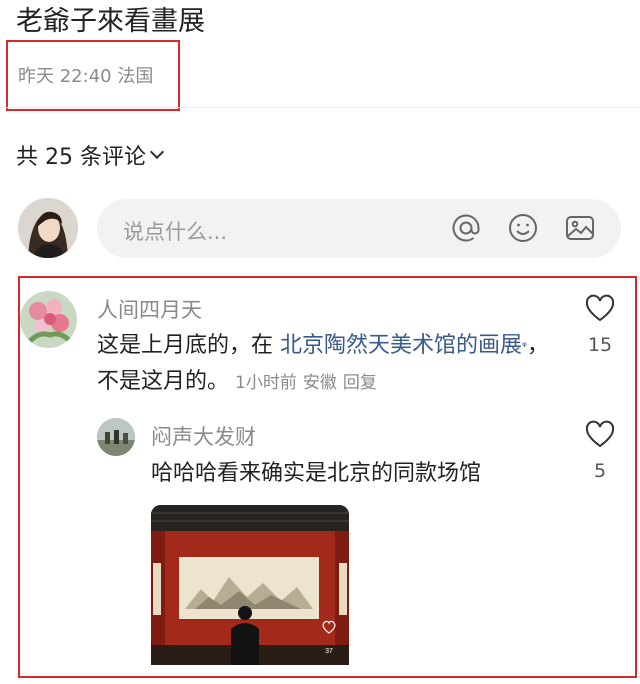  Describe the element at coordinates (523, 228) in the screenshot. I see `emoji-icon` at that location.